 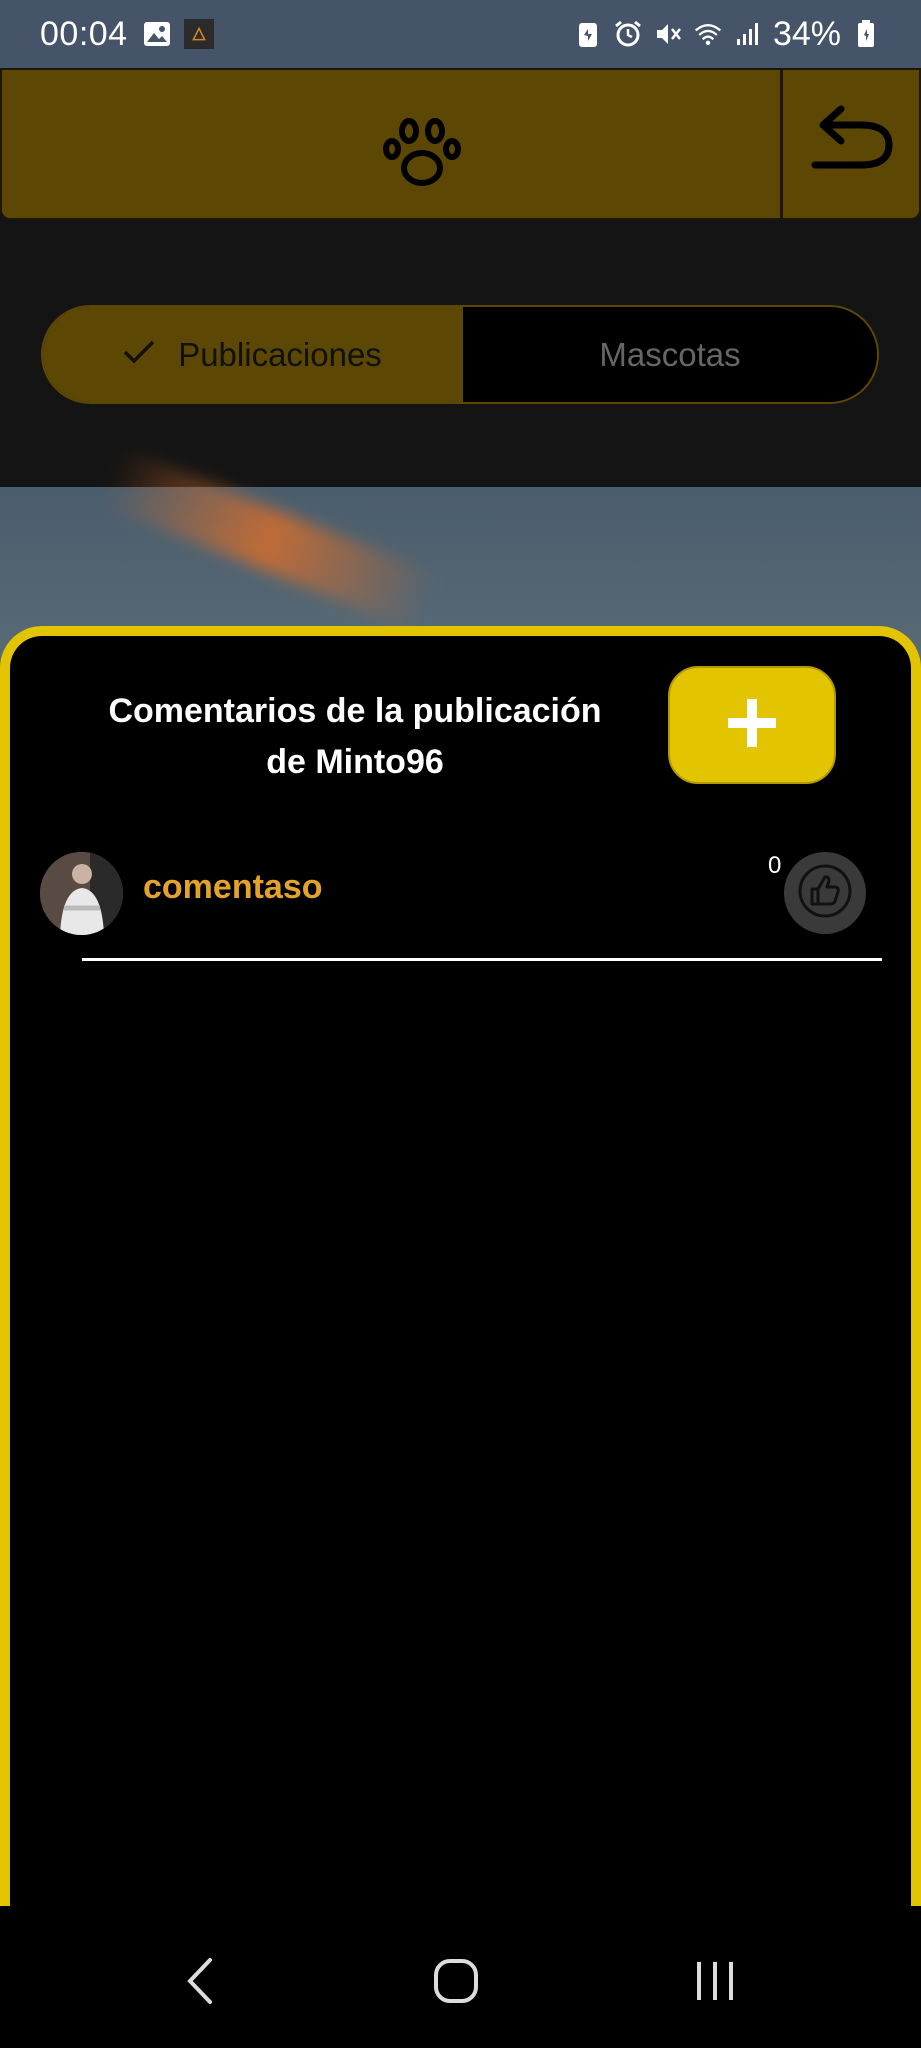 What do you see at coordinates (355, 737) in the screenshot?
I see `modal-title: Comentarios de la publicación de Minto96` at bounding box center [355, 737].